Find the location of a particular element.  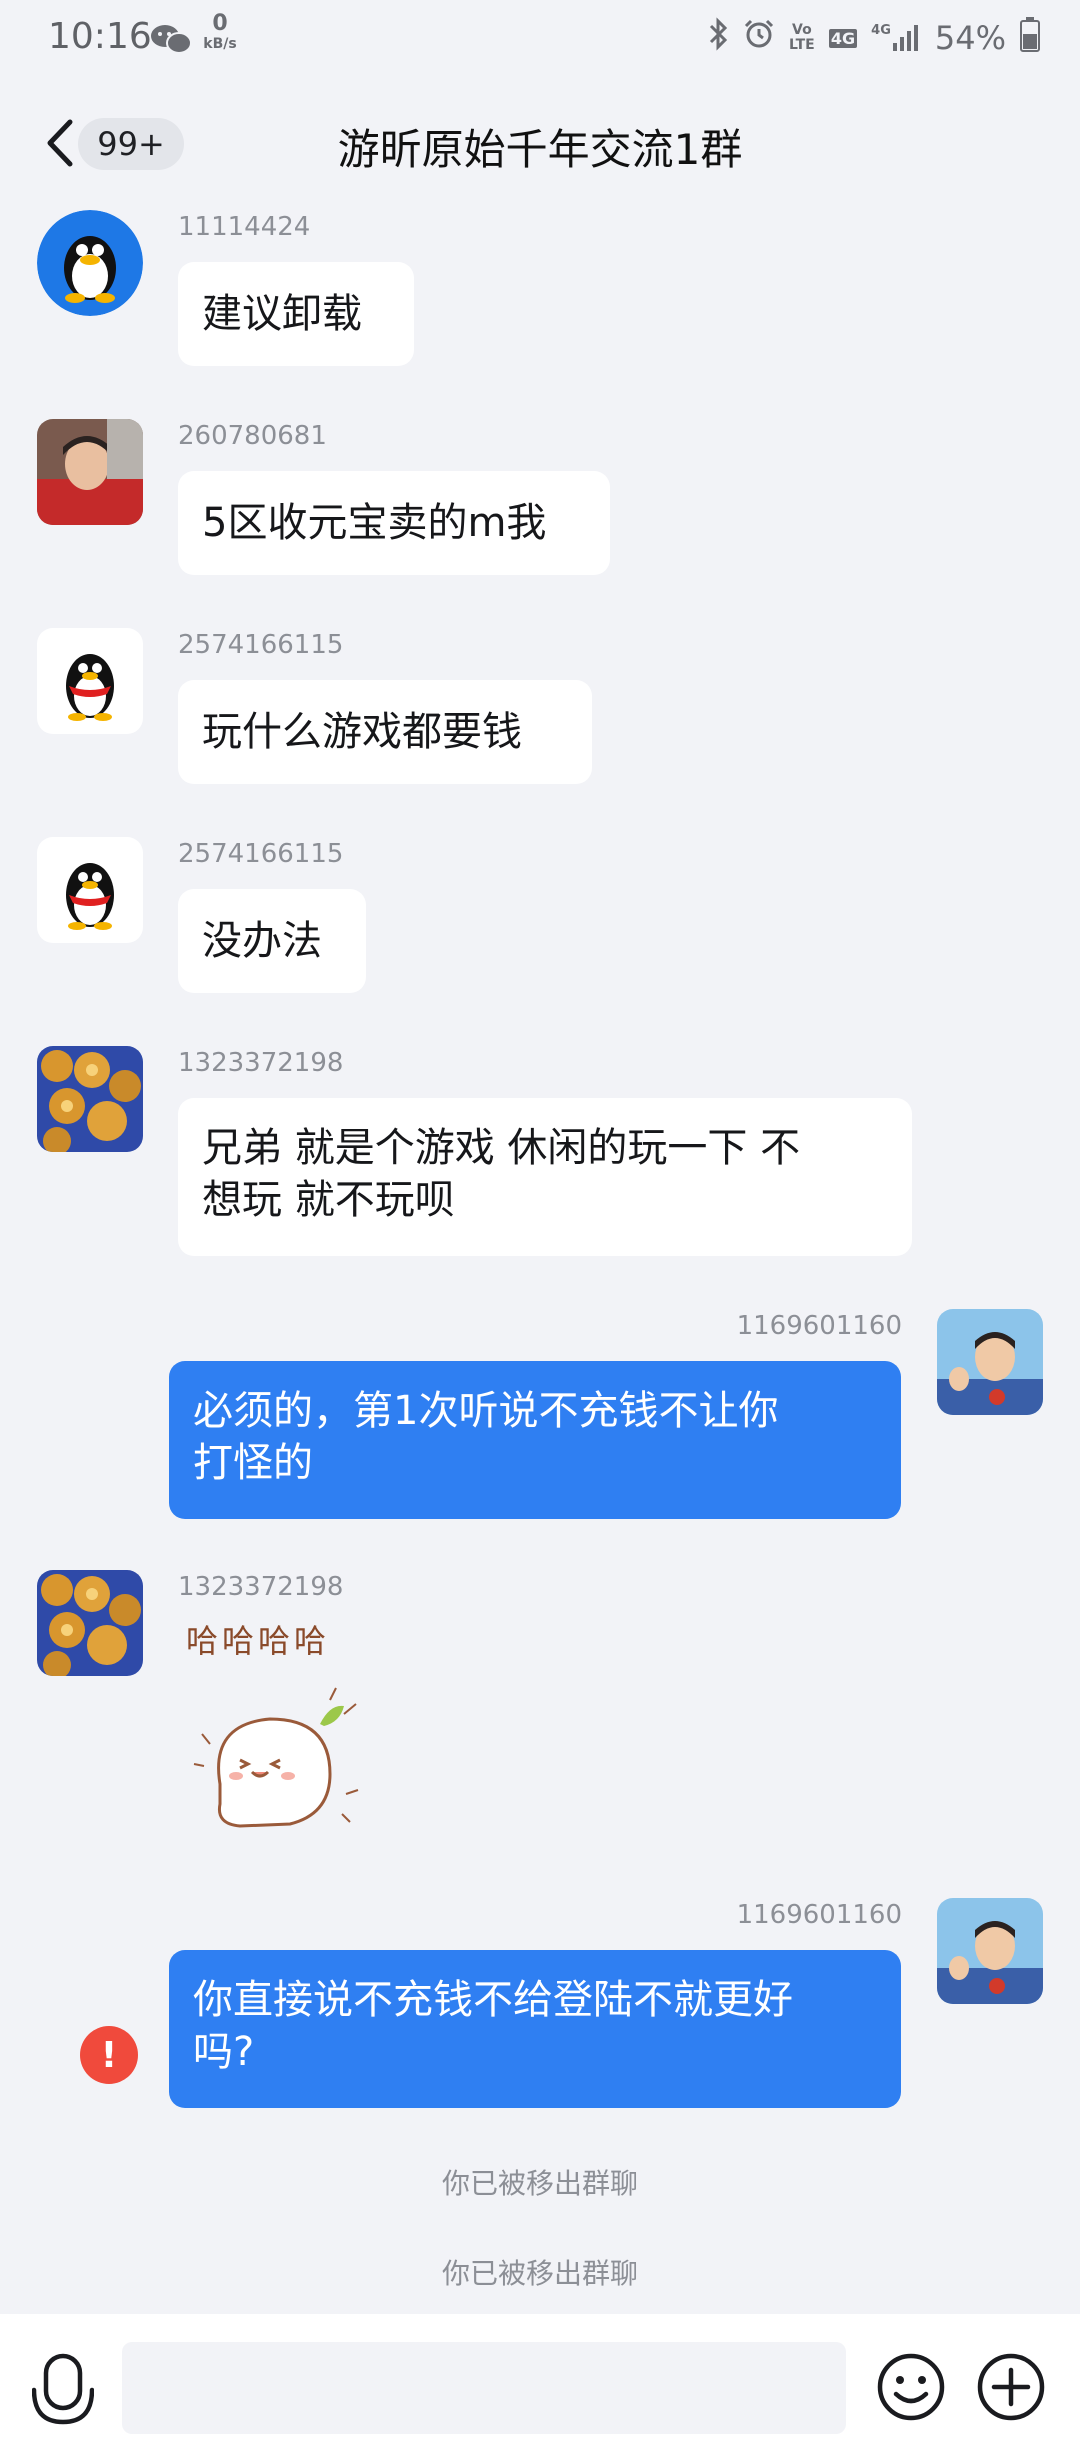

message-bubble: 玩什么游戏都要钱 is located at coordinates (385, 732).